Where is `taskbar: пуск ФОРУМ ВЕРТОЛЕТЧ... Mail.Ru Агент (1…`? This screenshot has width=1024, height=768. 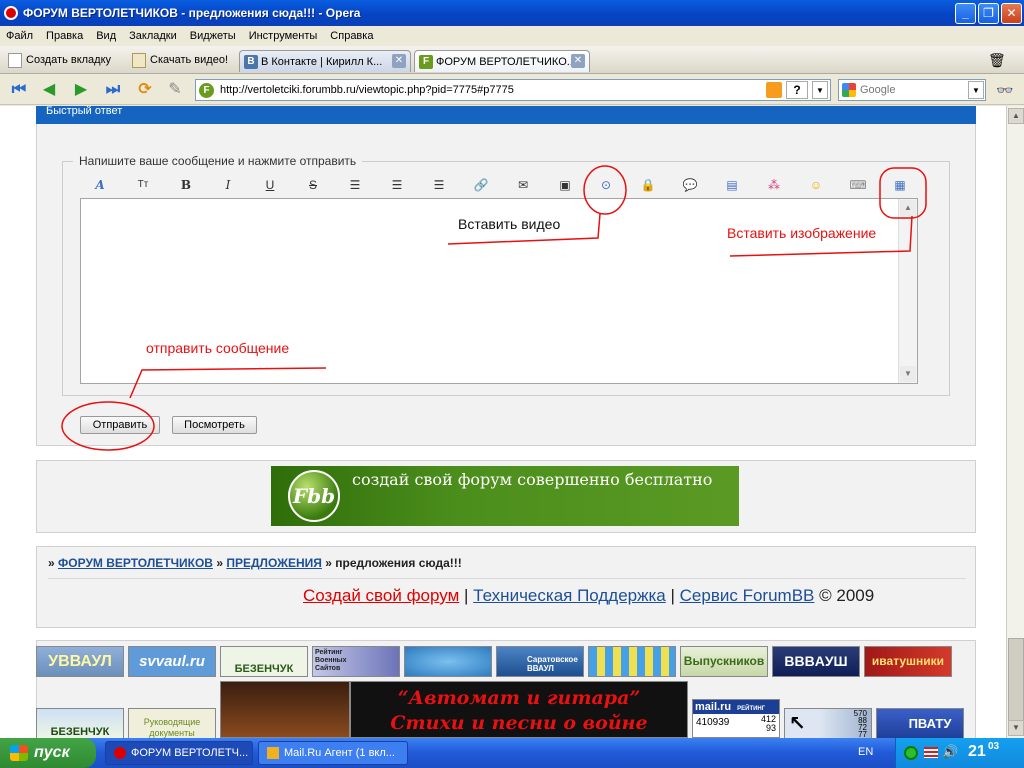
taskbar: пуск ФОРУМ ВЕРТОЛЕТЧ... Mail.Ru Агент (1… is located at coordinates (512, 753).